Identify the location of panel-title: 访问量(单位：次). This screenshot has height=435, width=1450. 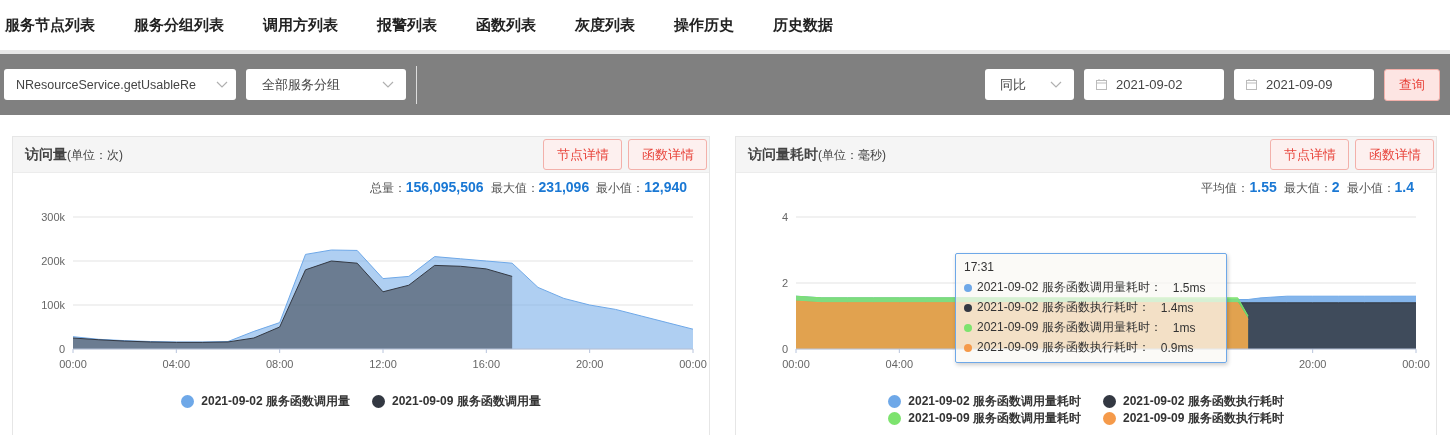
(74, 154).